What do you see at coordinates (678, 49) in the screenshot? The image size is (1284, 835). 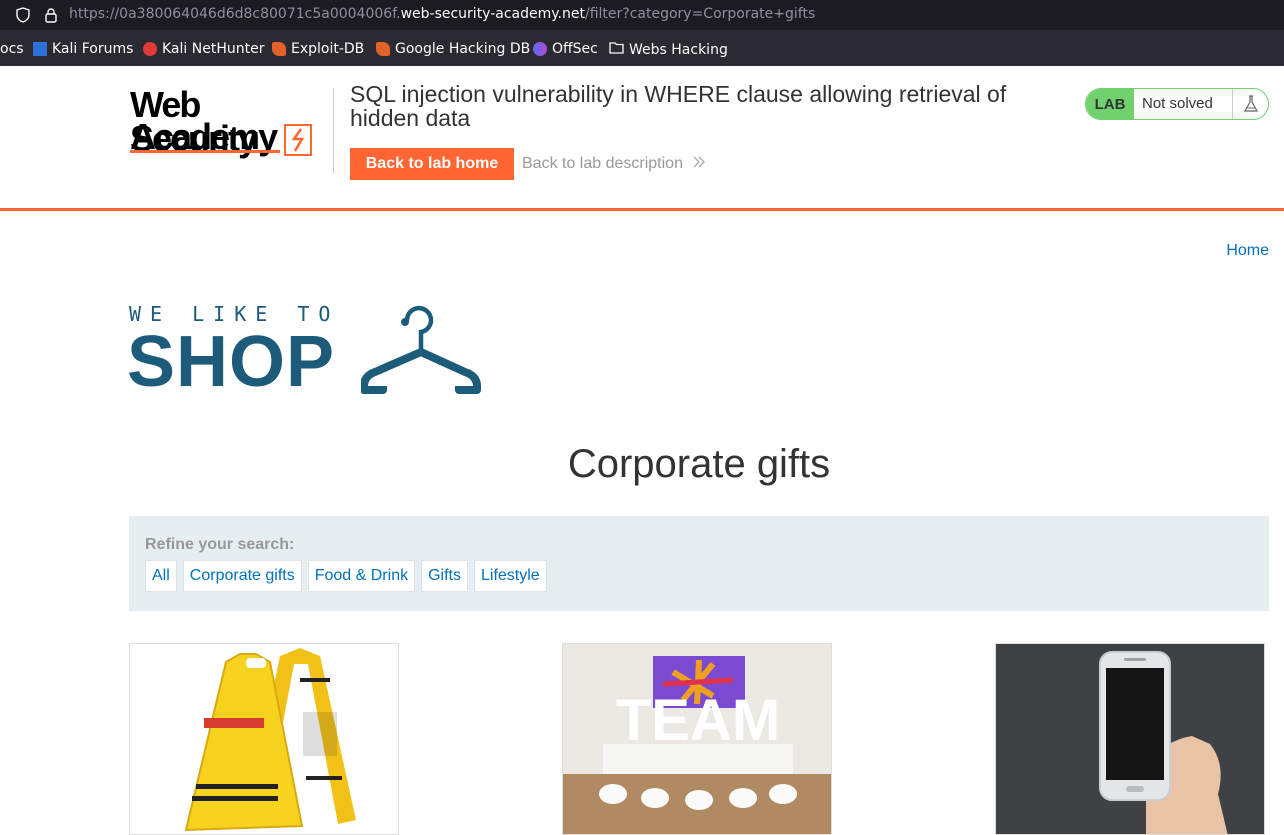 I see `bookmark-label: Webs Hacking` at bounding box center [678, 49].